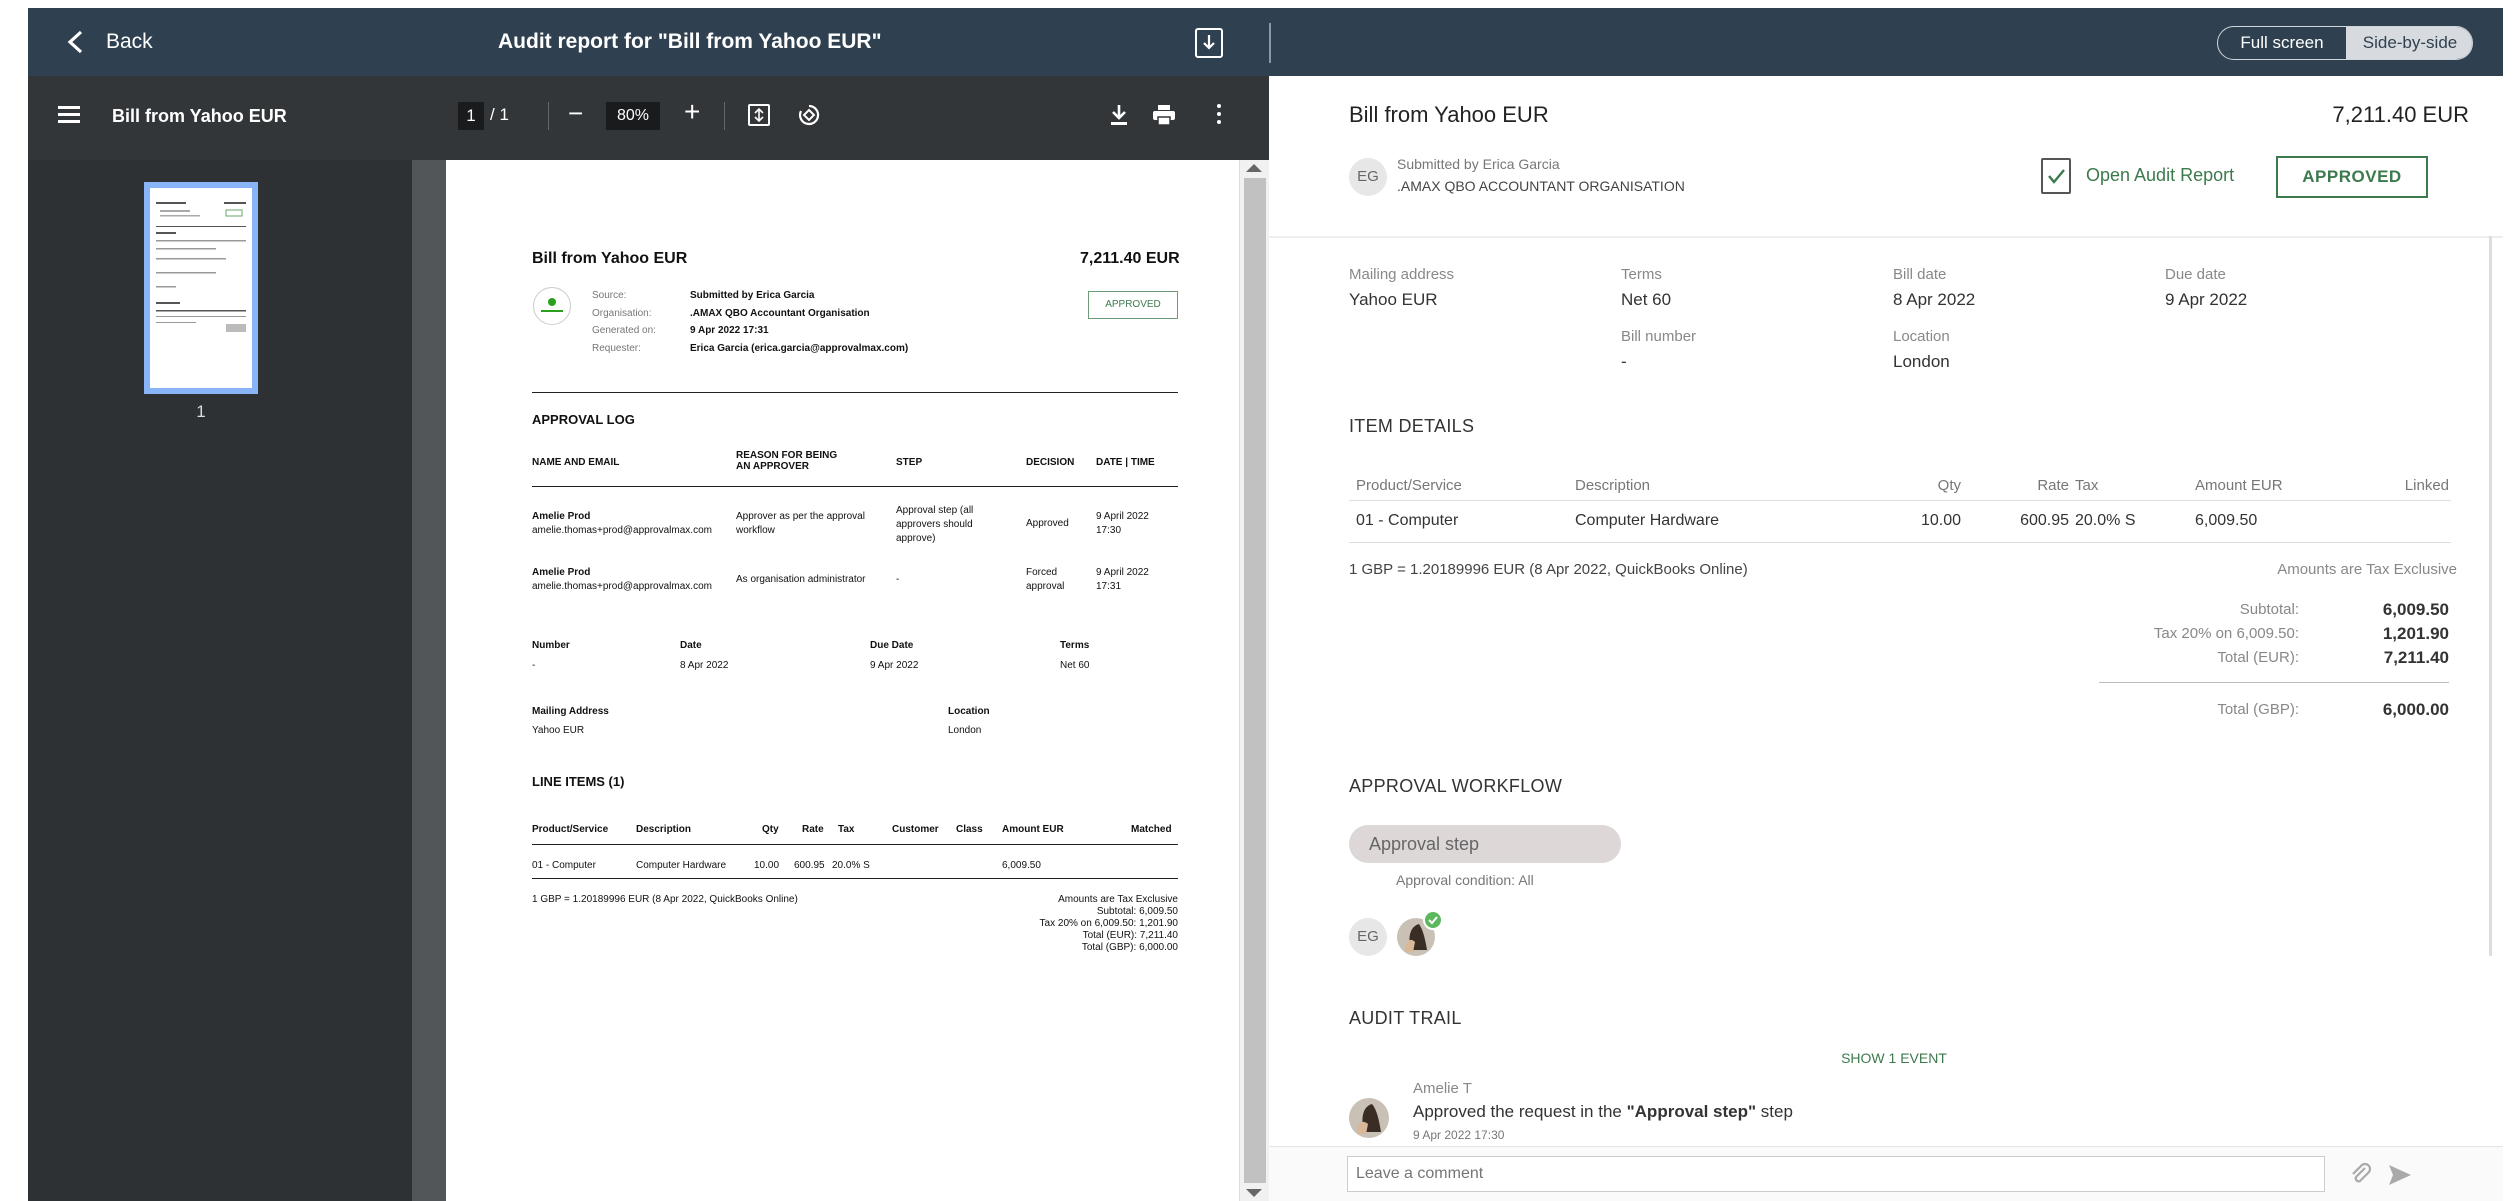 This screenshot has width=2515, height=1201. What do you see at coordinates (471, 116) in the screenshot?
I see `page-number-input: 1` at bounding box center [471, 116].